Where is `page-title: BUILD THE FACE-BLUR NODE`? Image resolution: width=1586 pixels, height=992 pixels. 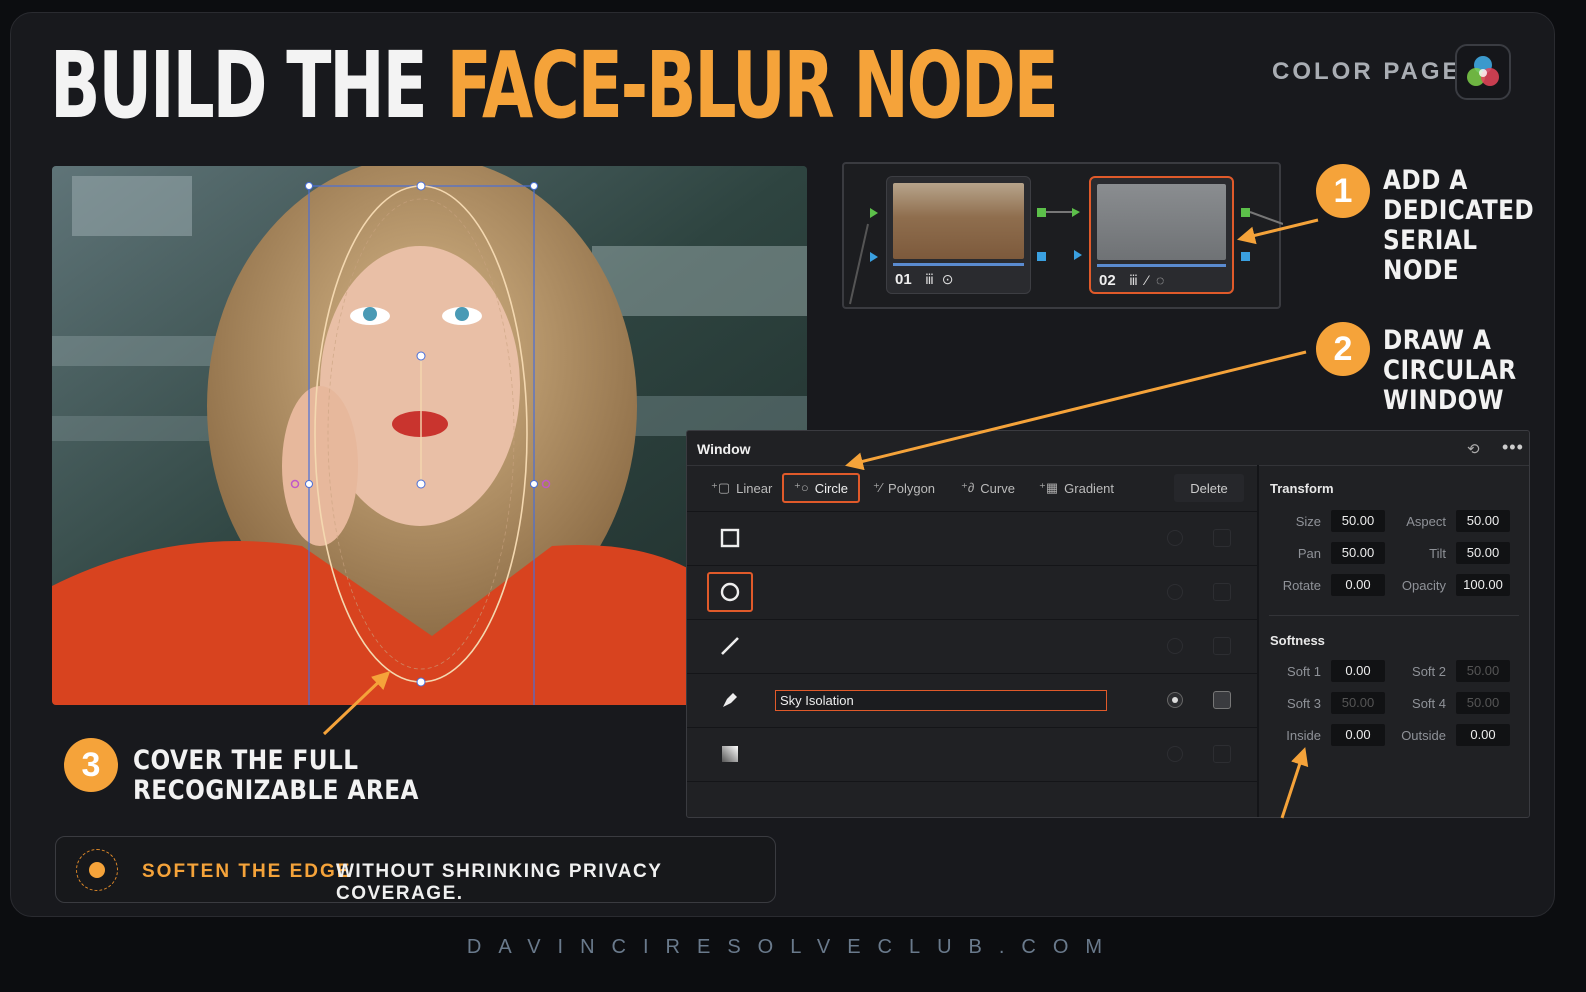
page-title: BUILD THE FACE-BLUR NODE is located at coordinates (554, 86).